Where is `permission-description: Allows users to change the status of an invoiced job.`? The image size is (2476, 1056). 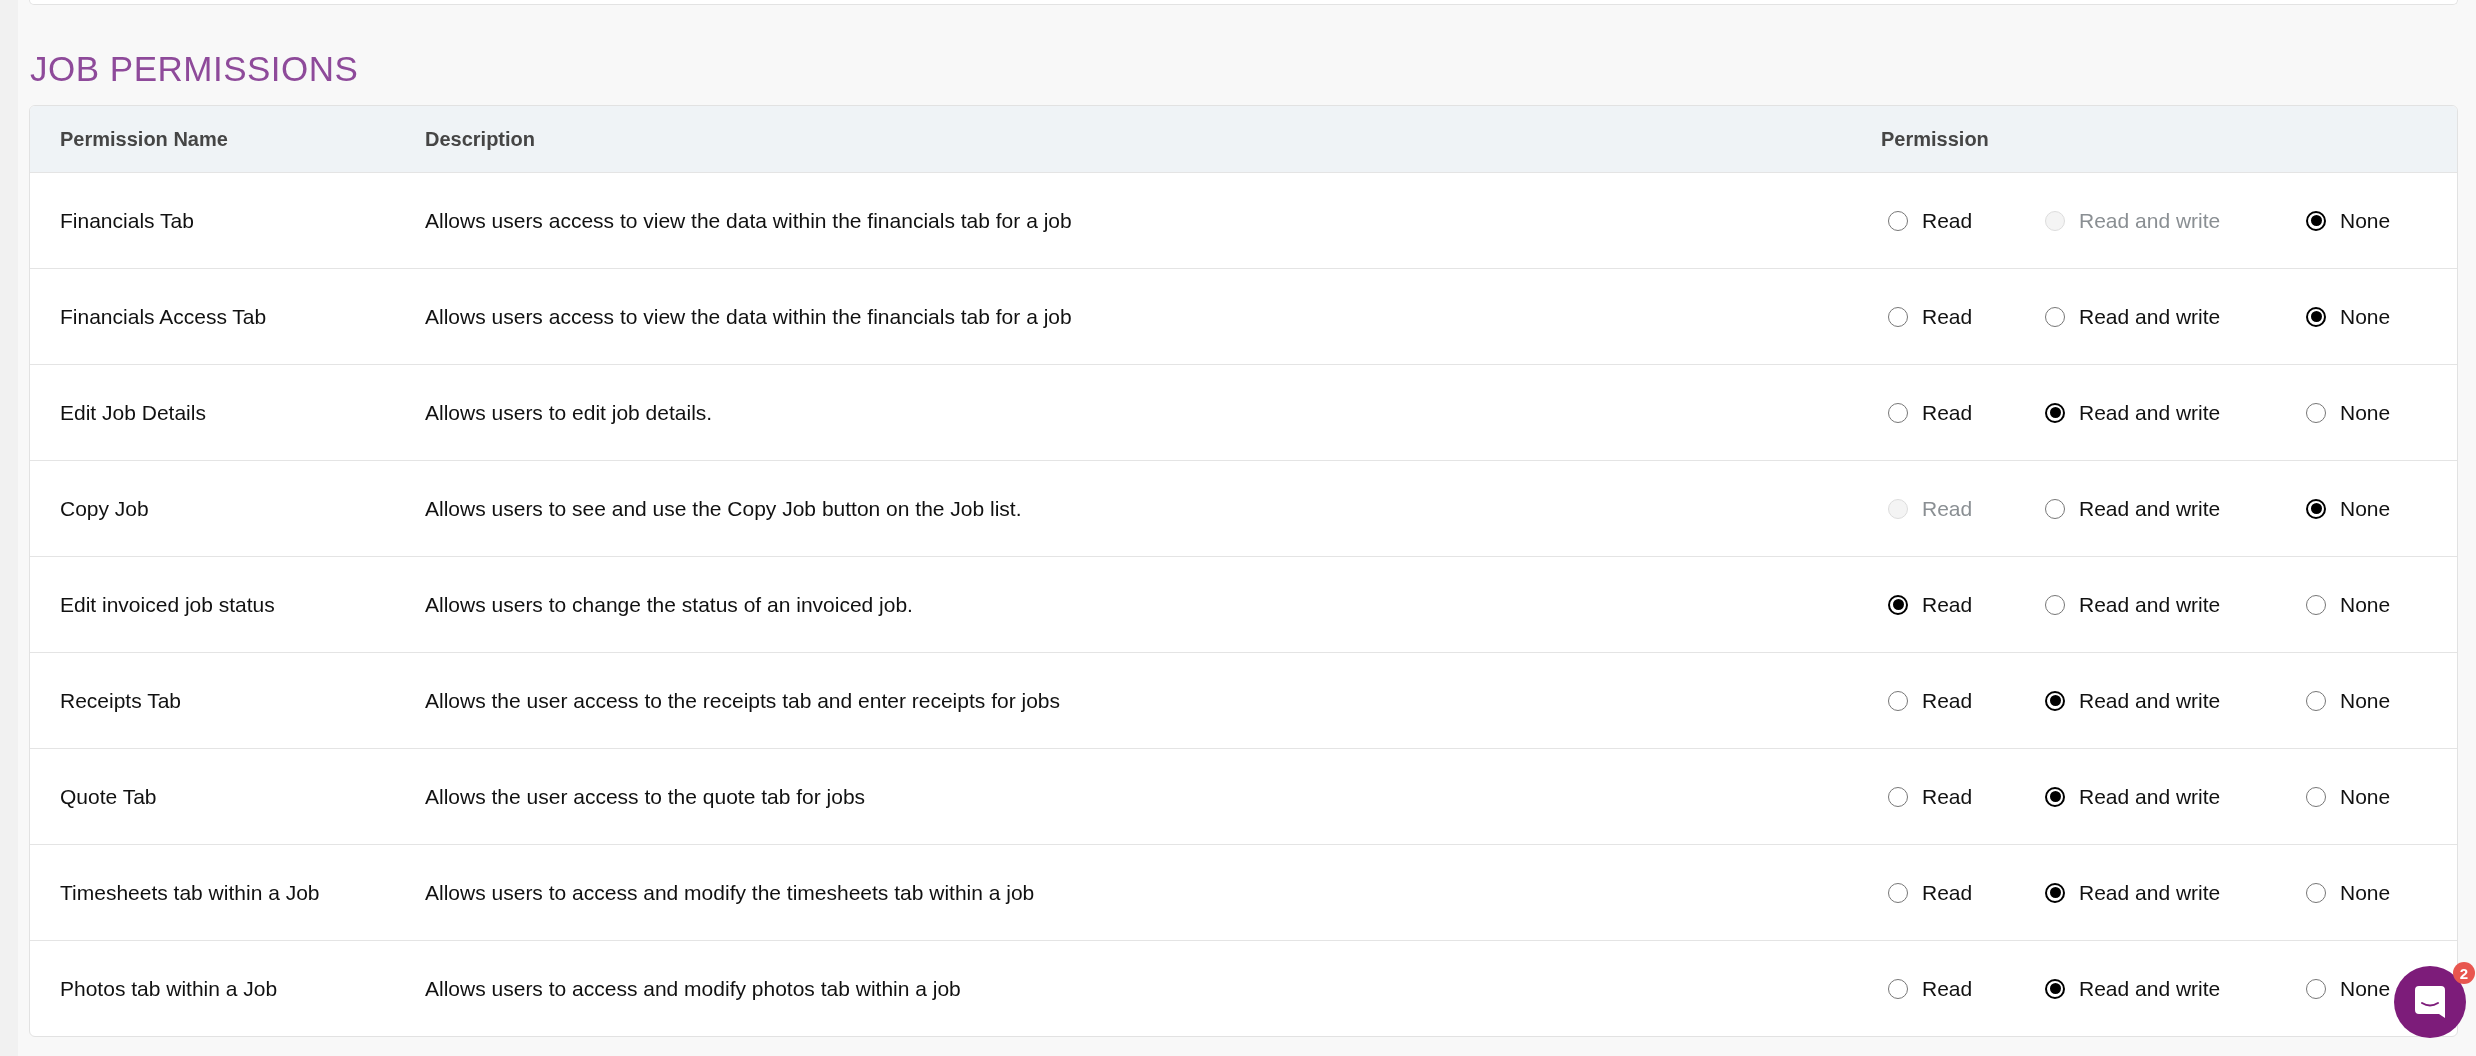 permission-description: Allows users to change the status of an invoiced job. is located at coordinates (669, 604).